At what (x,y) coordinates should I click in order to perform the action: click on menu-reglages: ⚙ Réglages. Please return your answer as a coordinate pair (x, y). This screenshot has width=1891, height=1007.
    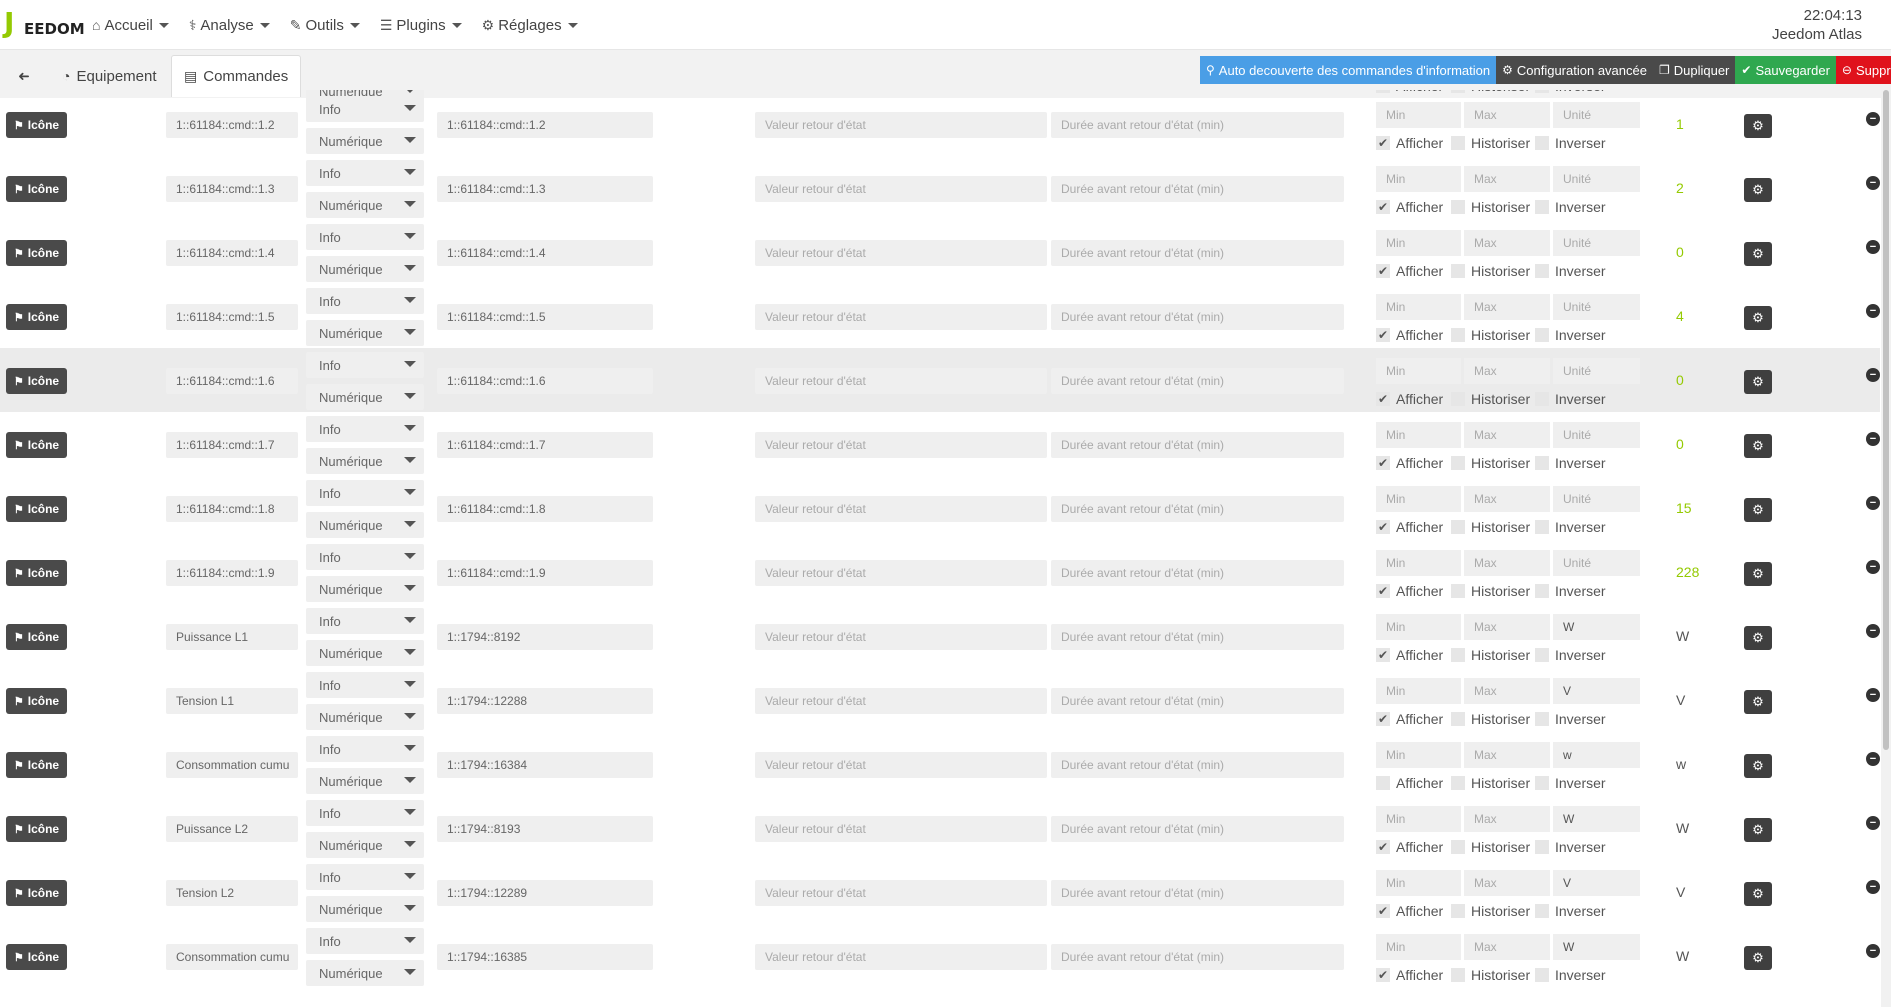
    Looking at the image, I should click on (530, 25).